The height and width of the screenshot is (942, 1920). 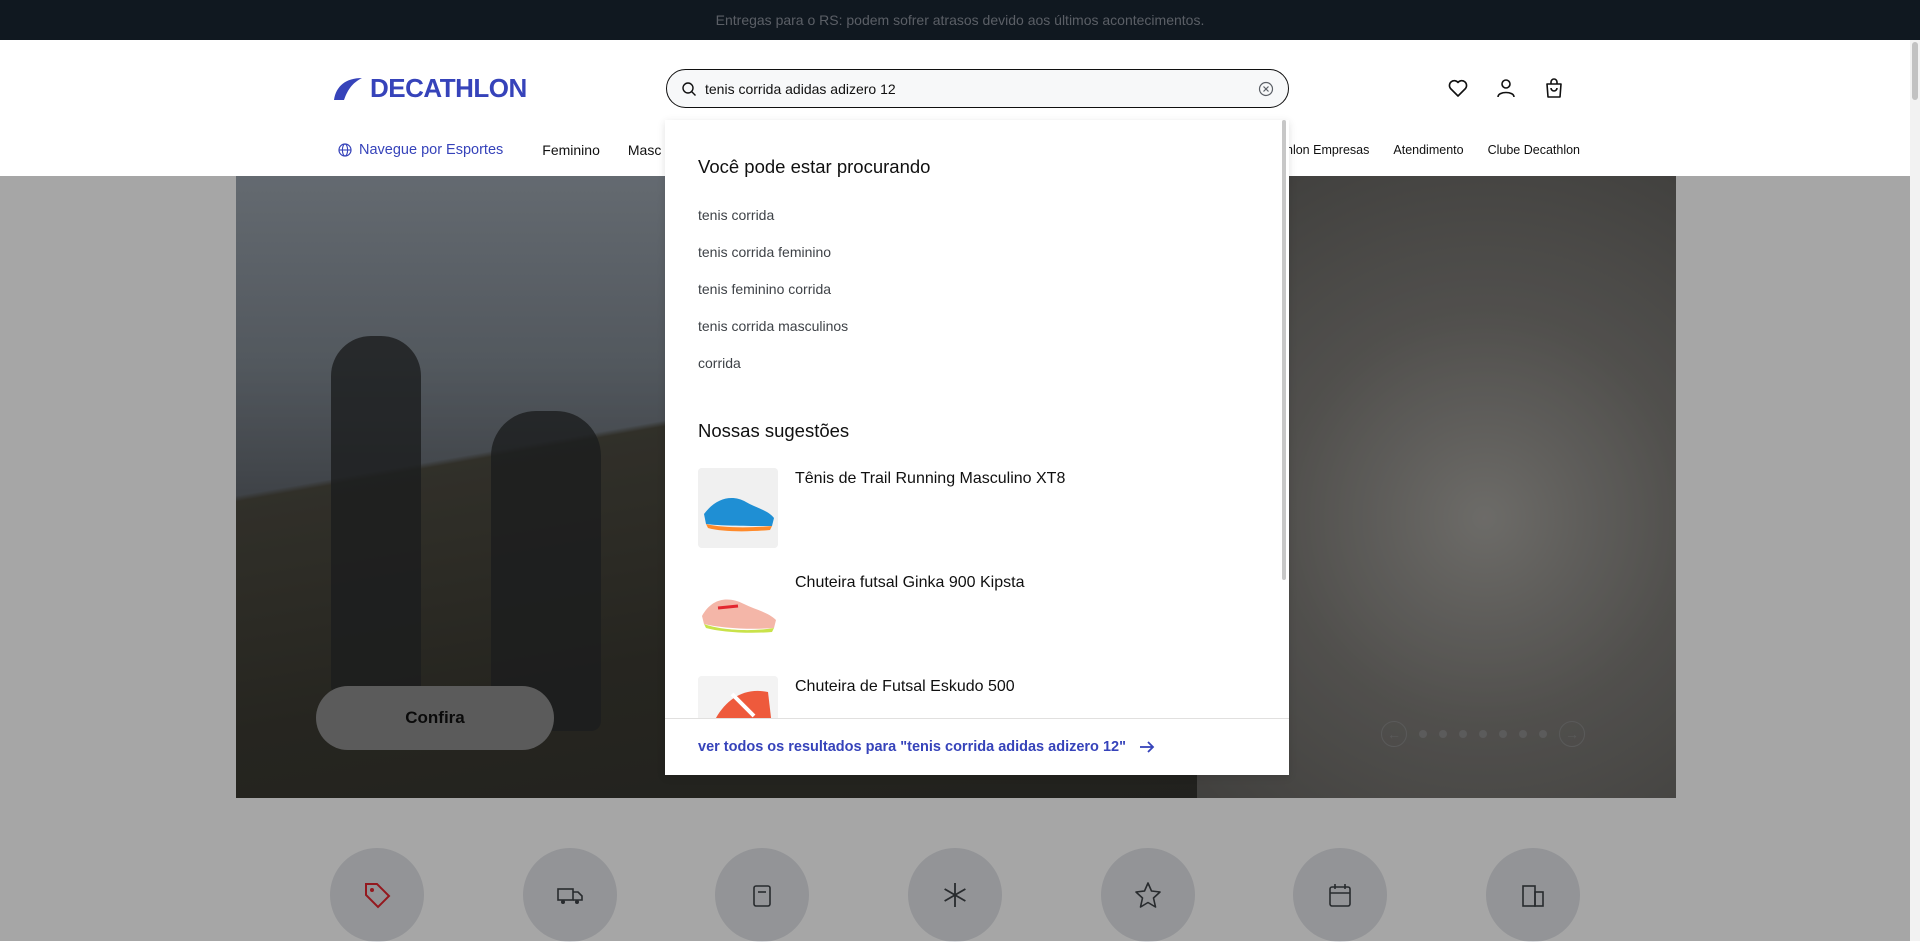 I want to click on main-nav: Navegue por Esportes Feminino Masc, so click(x=499, y=150).